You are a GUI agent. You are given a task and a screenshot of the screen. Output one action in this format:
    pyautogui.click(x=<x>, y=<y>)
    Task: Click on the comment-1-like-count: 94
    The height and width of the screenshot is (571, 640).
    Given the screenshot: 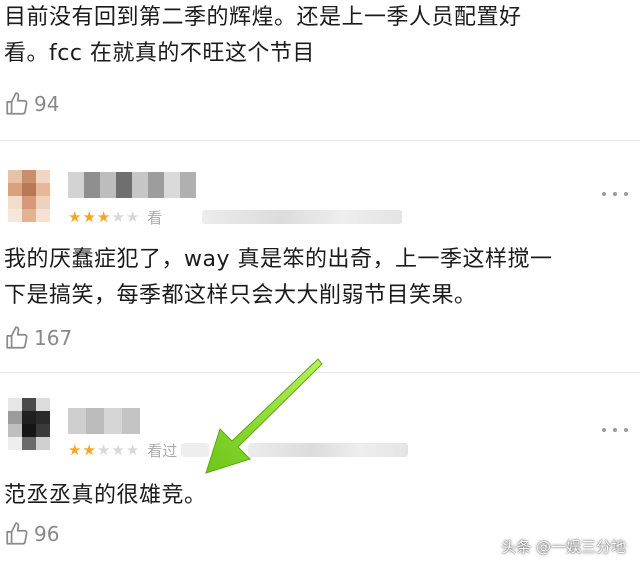 What is the action you would take?
    pyautogui.click(x=47, y=104)
    